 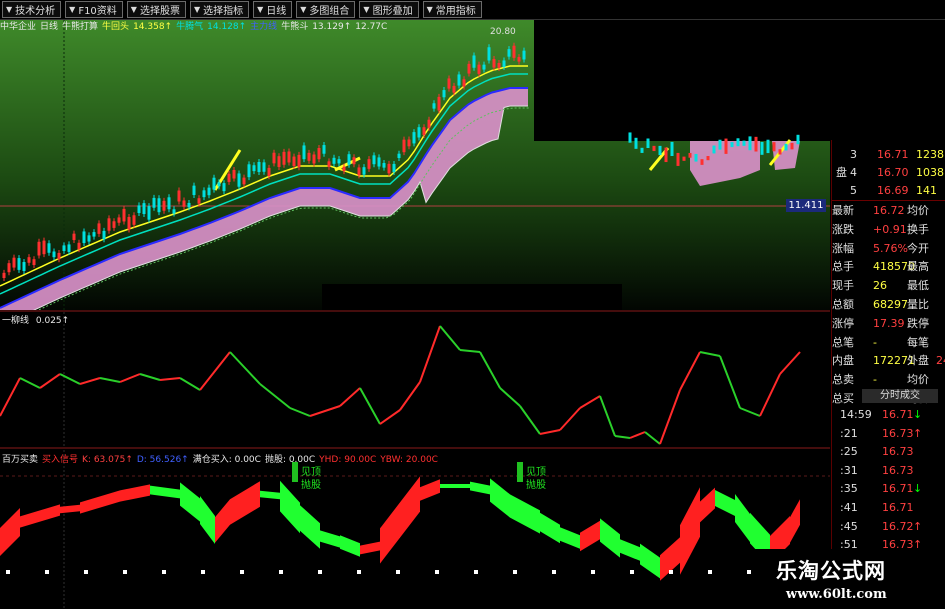 What do you see at coordinates (836, 594) in the screenshot?
I see `watermark-url: www.60lt.com` at bounding box center [836, 594].